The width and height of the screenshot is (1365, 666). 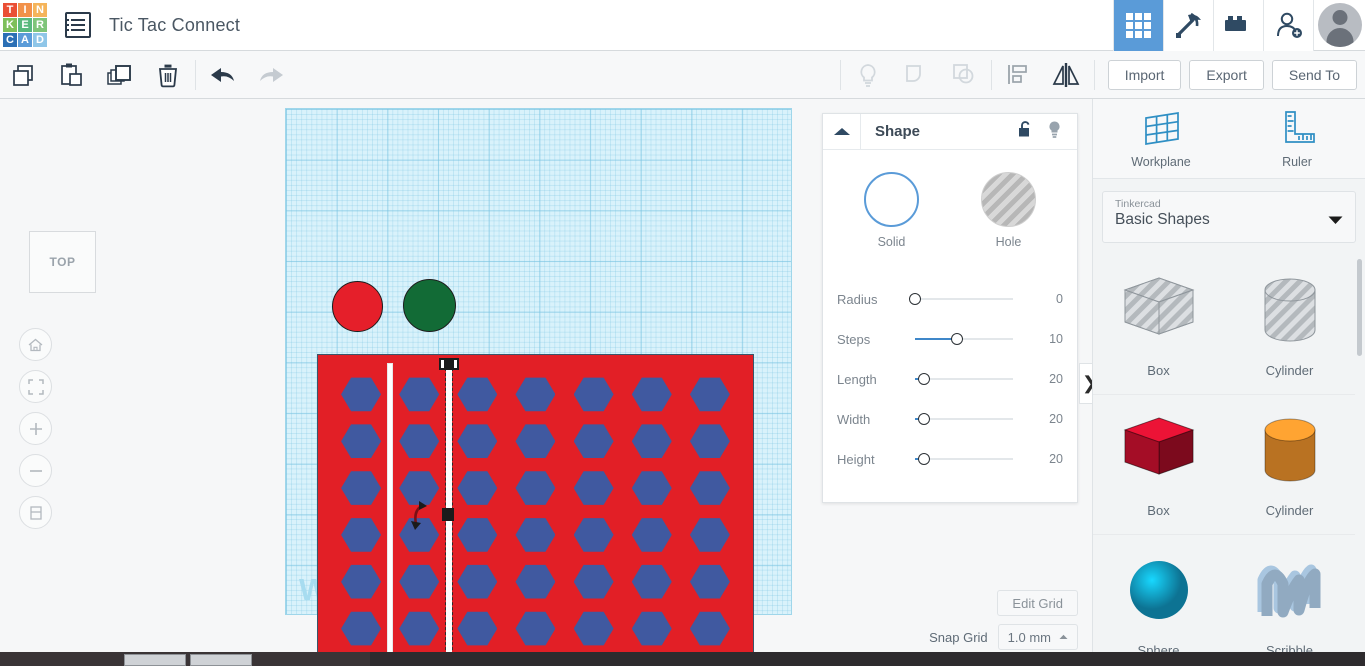 I want to click on mirror-button, so click(x=1067, y=75).